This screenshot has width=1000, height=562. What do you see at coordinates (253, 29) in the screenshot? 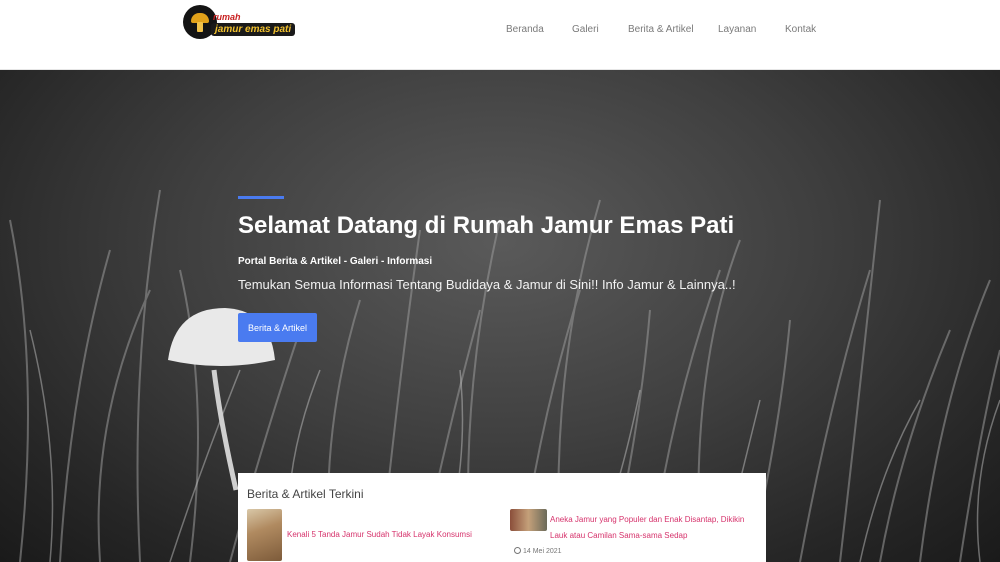
I see `logo-text-main: jamur emas pati` at bounding box center [253, 29].